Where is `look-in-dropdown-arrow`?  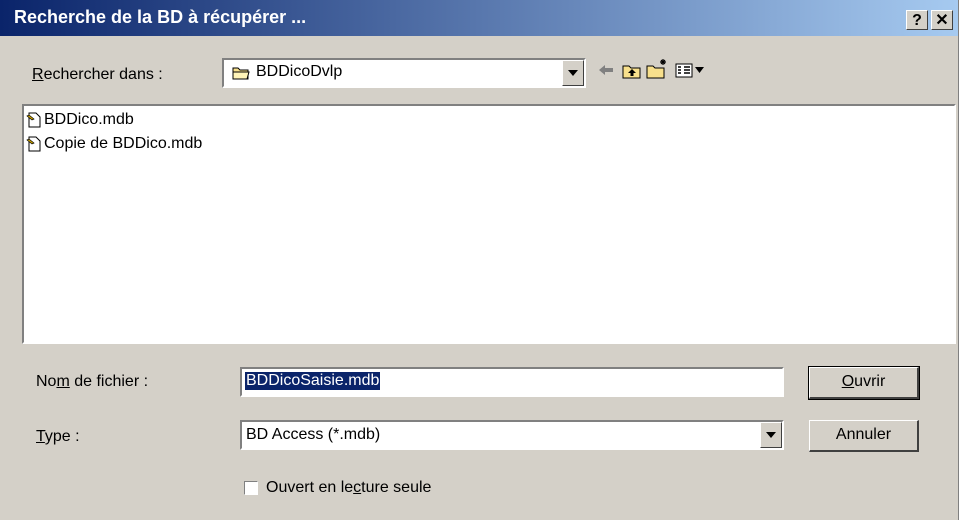
look-in-dropdown-arrow is located at coordinates (573, 73).